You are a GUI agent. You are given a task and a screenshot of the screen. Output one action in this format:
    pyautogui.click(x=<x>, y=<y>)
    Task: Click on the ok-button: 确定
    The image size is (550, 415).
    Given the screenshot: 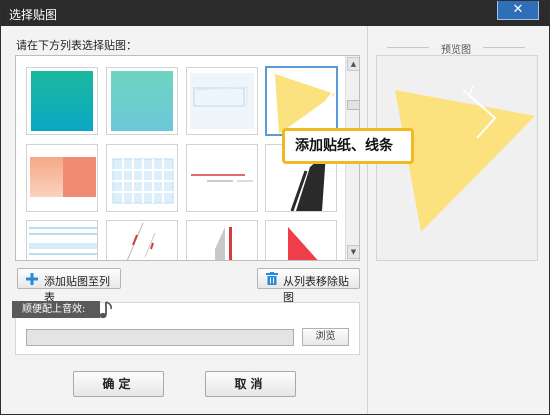 What is the action you would take?
    pyautogui.click(x=118, y=384)
    